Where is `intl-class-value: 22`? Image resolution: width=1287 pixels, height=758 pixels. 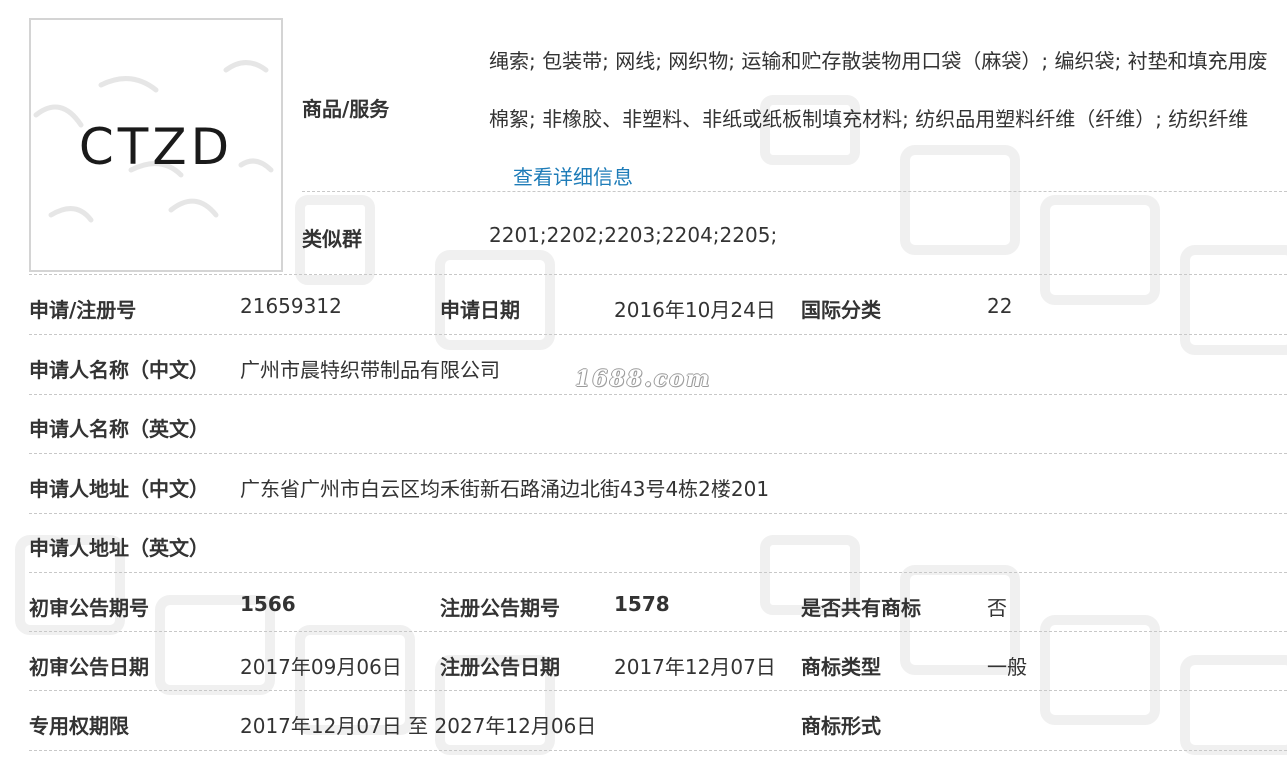 intl-class-value: 22 is located at coordinates (1000, 306).